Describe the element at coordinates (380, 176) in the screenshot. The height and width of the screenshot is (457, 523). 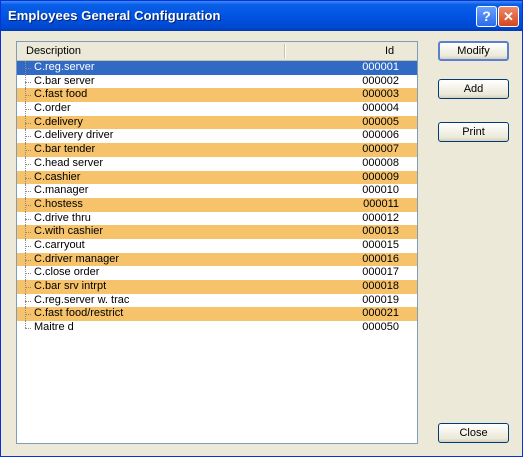
I see `item-id: 000009` at that location.